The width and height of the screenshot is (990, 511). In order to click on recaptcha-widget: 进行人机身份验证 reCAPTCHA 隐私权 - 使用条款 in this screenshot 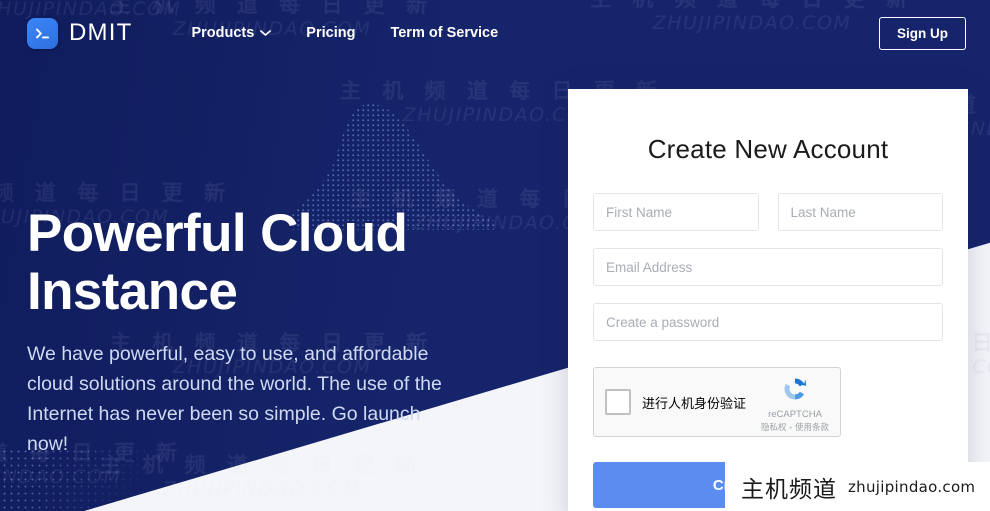, I will do `click(717, 402)`.